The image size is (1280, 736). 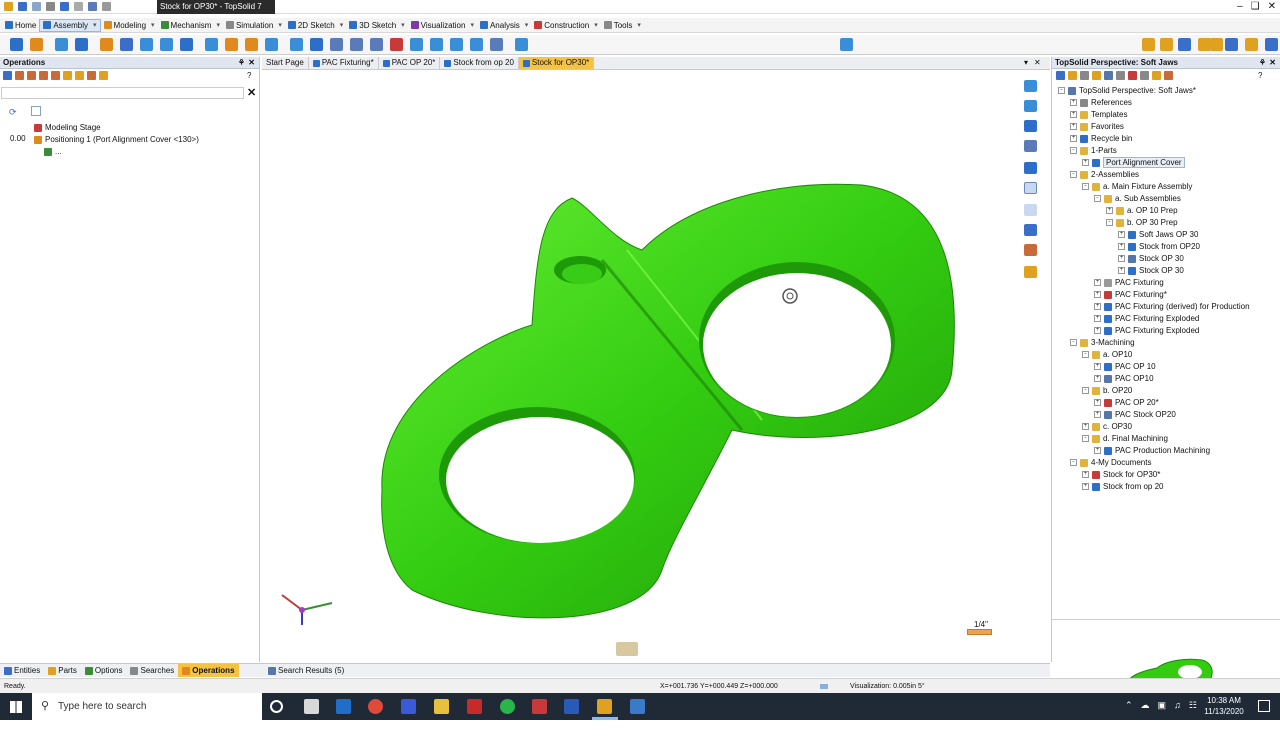 What do you see at coordinates (1142, 210) in the screenshot?
I see `project-tree-item: + a. OP 10 Prep` at bounding box center [1142, 210].